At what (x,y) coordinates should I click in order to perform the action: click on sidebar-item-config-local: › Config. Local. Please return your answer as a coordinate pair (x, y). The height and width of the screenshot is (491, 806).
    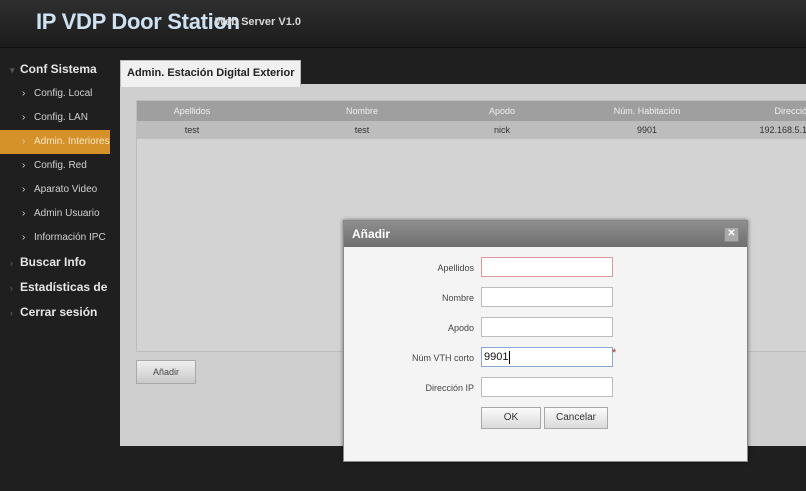
    Looking at the image, I should click on (55, 94).